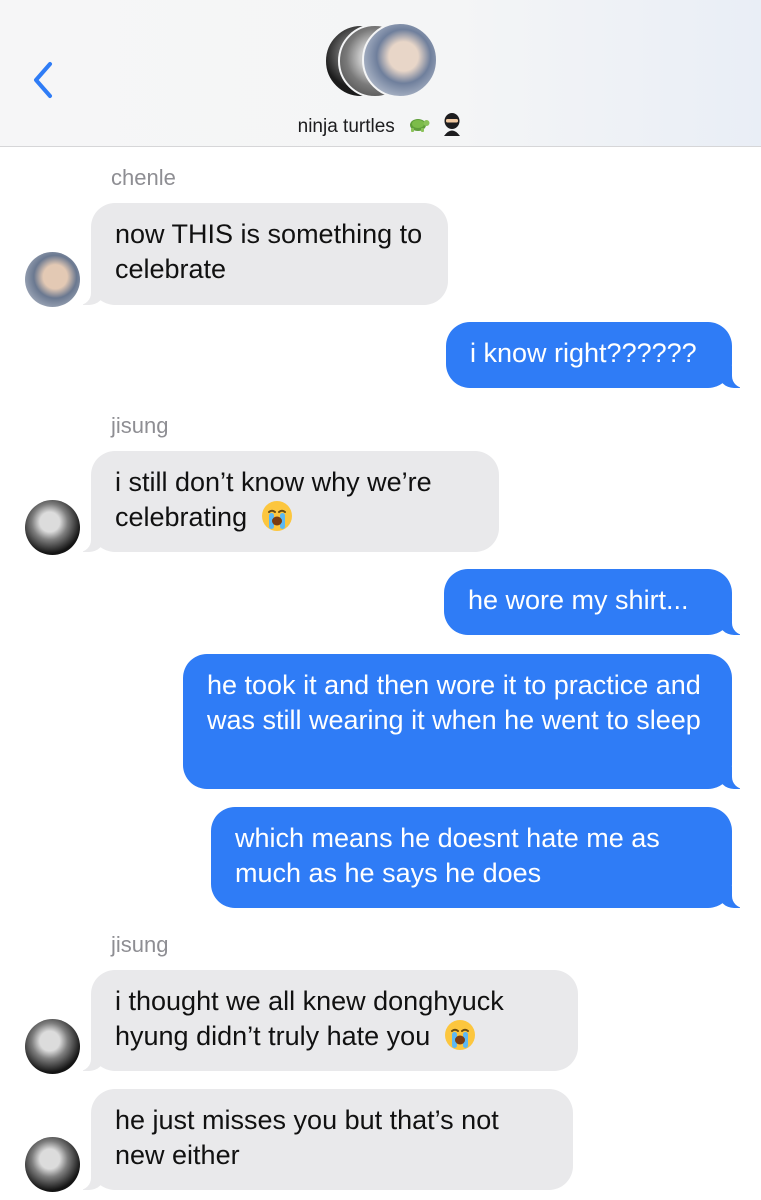  Describe the element at coordinates (583, 353) in the screenshot. I see `message-text: i know right??????` at that location.